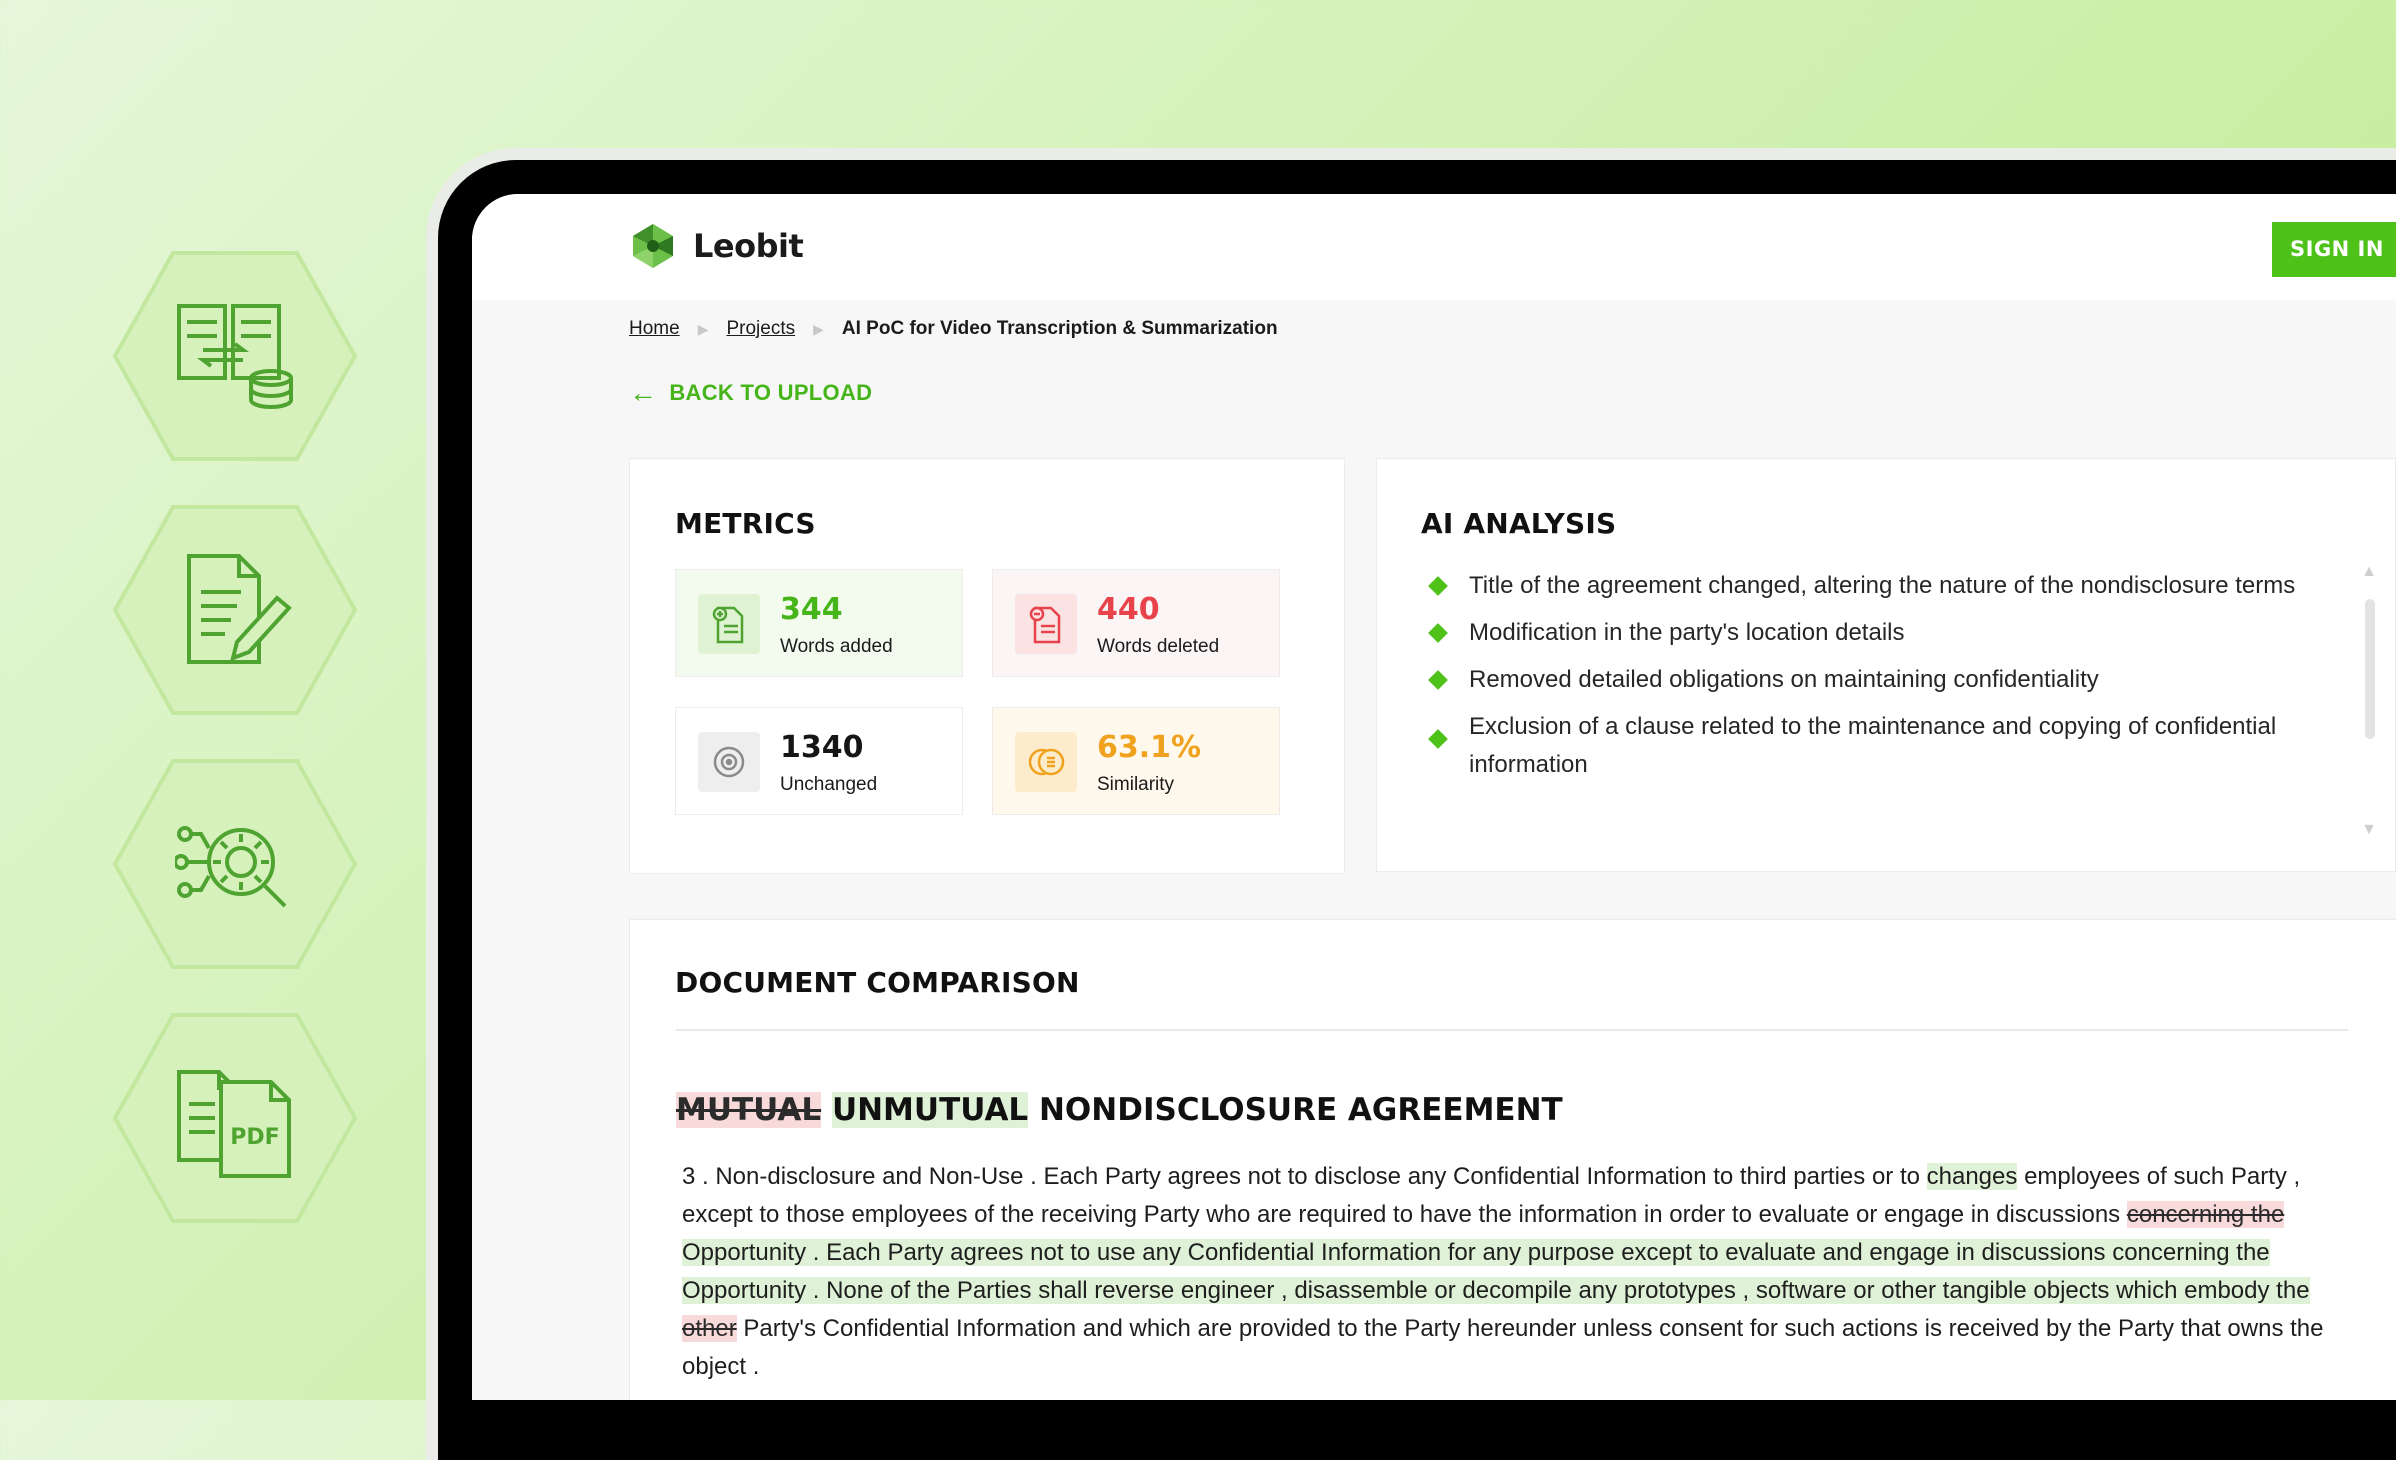 The height and width of the screenshot is (1460, 2396). What do you see at coordinates (643, 392) in the screenshot?
I see `arrow-left-icon: ←` at bounding box center [643, 392].